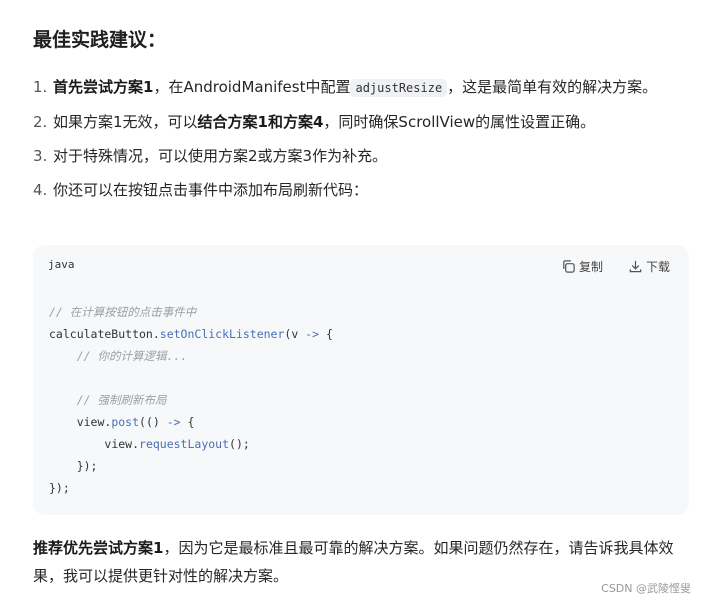 The image size is (703, 602). What do you see at coordinates (184, 444) in the screenshot?
I see `code-method: requestLayout` at bounding box center [184, 444].